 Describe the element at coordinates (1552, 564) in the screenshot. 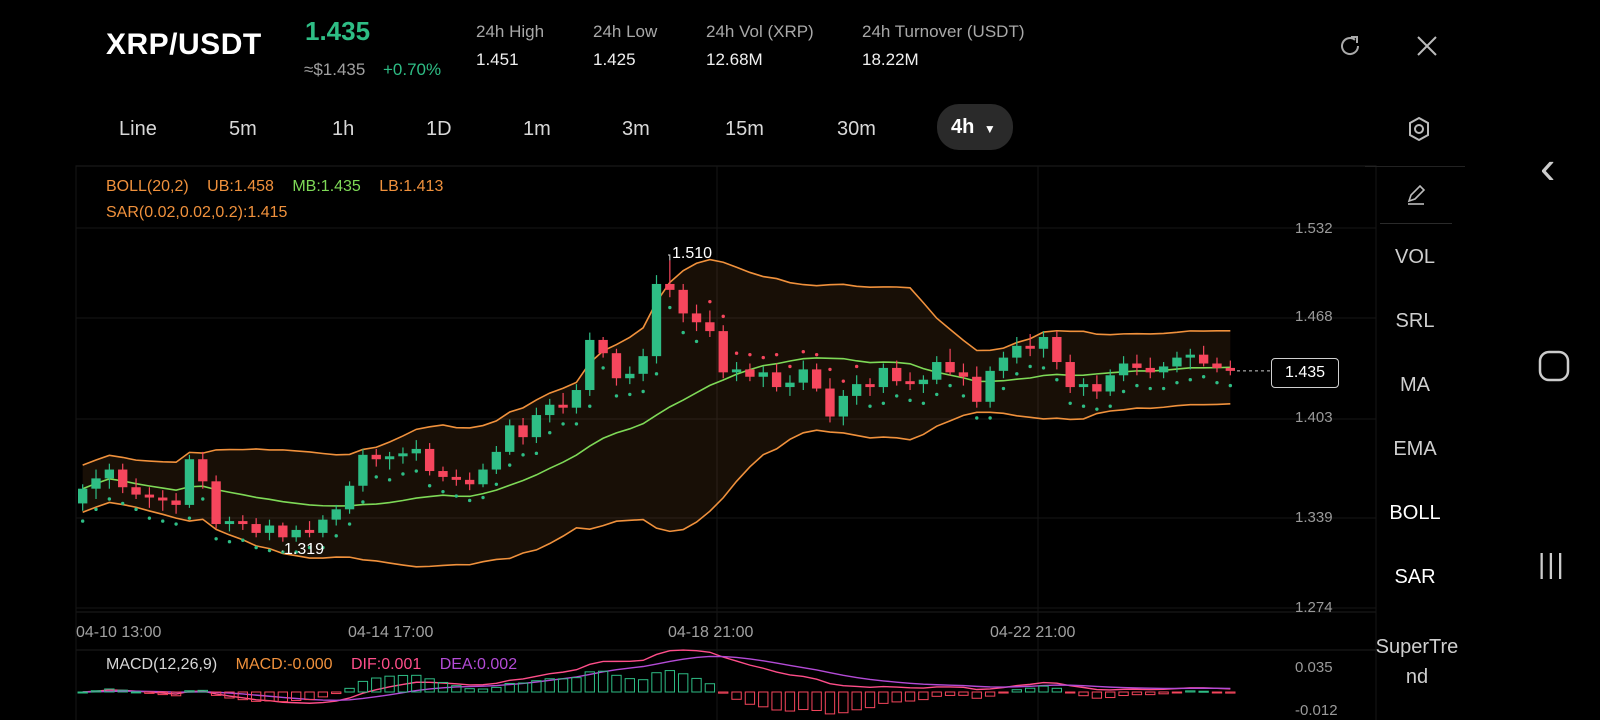

I see `nav-recents-icon: |||` at that location.